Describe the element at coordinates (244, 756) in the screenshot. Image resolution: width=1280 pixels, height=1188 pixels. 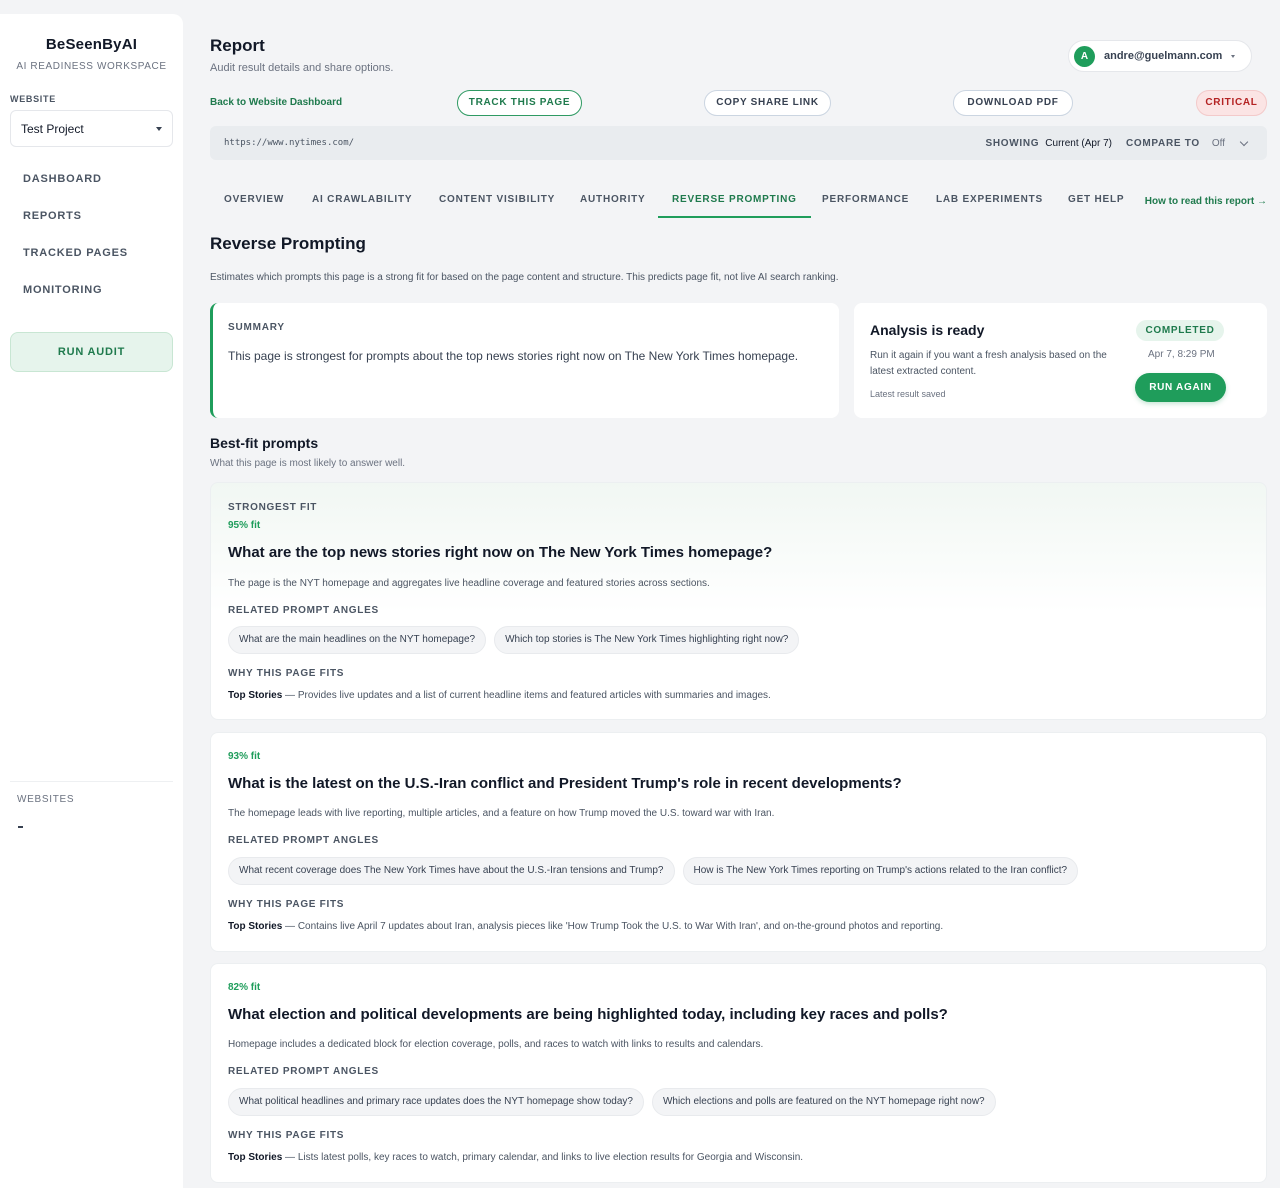
I see `fit-score: 93% fit` at that location.